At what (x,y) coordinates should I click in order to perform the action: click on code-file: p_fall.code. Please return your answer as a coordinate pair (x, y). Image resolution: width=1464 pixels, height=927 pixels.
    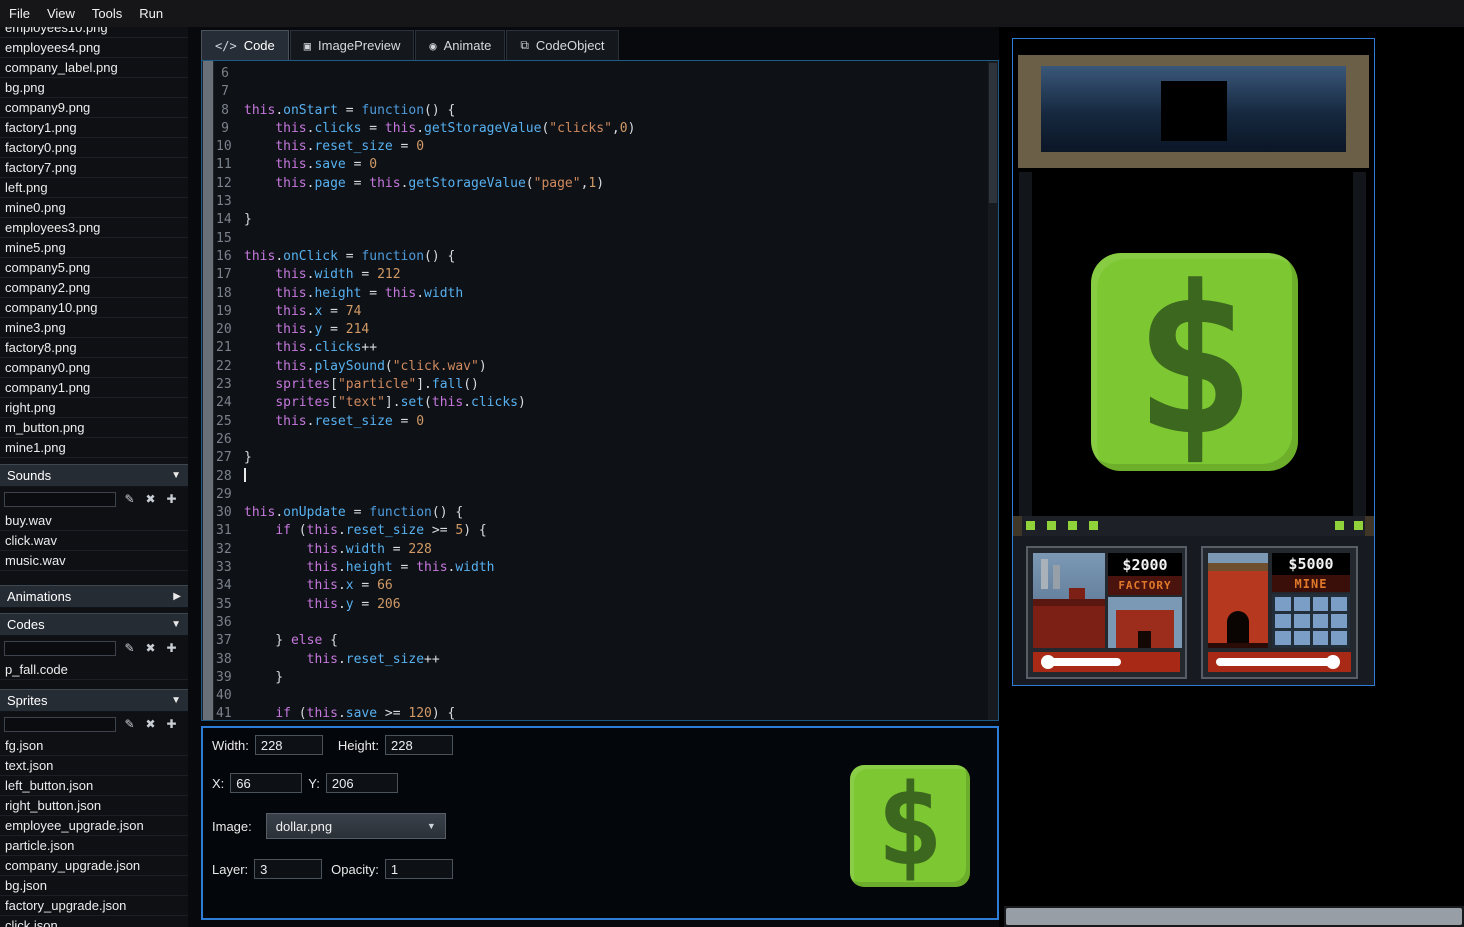
    Looking at the image, I should click on (94, 670).